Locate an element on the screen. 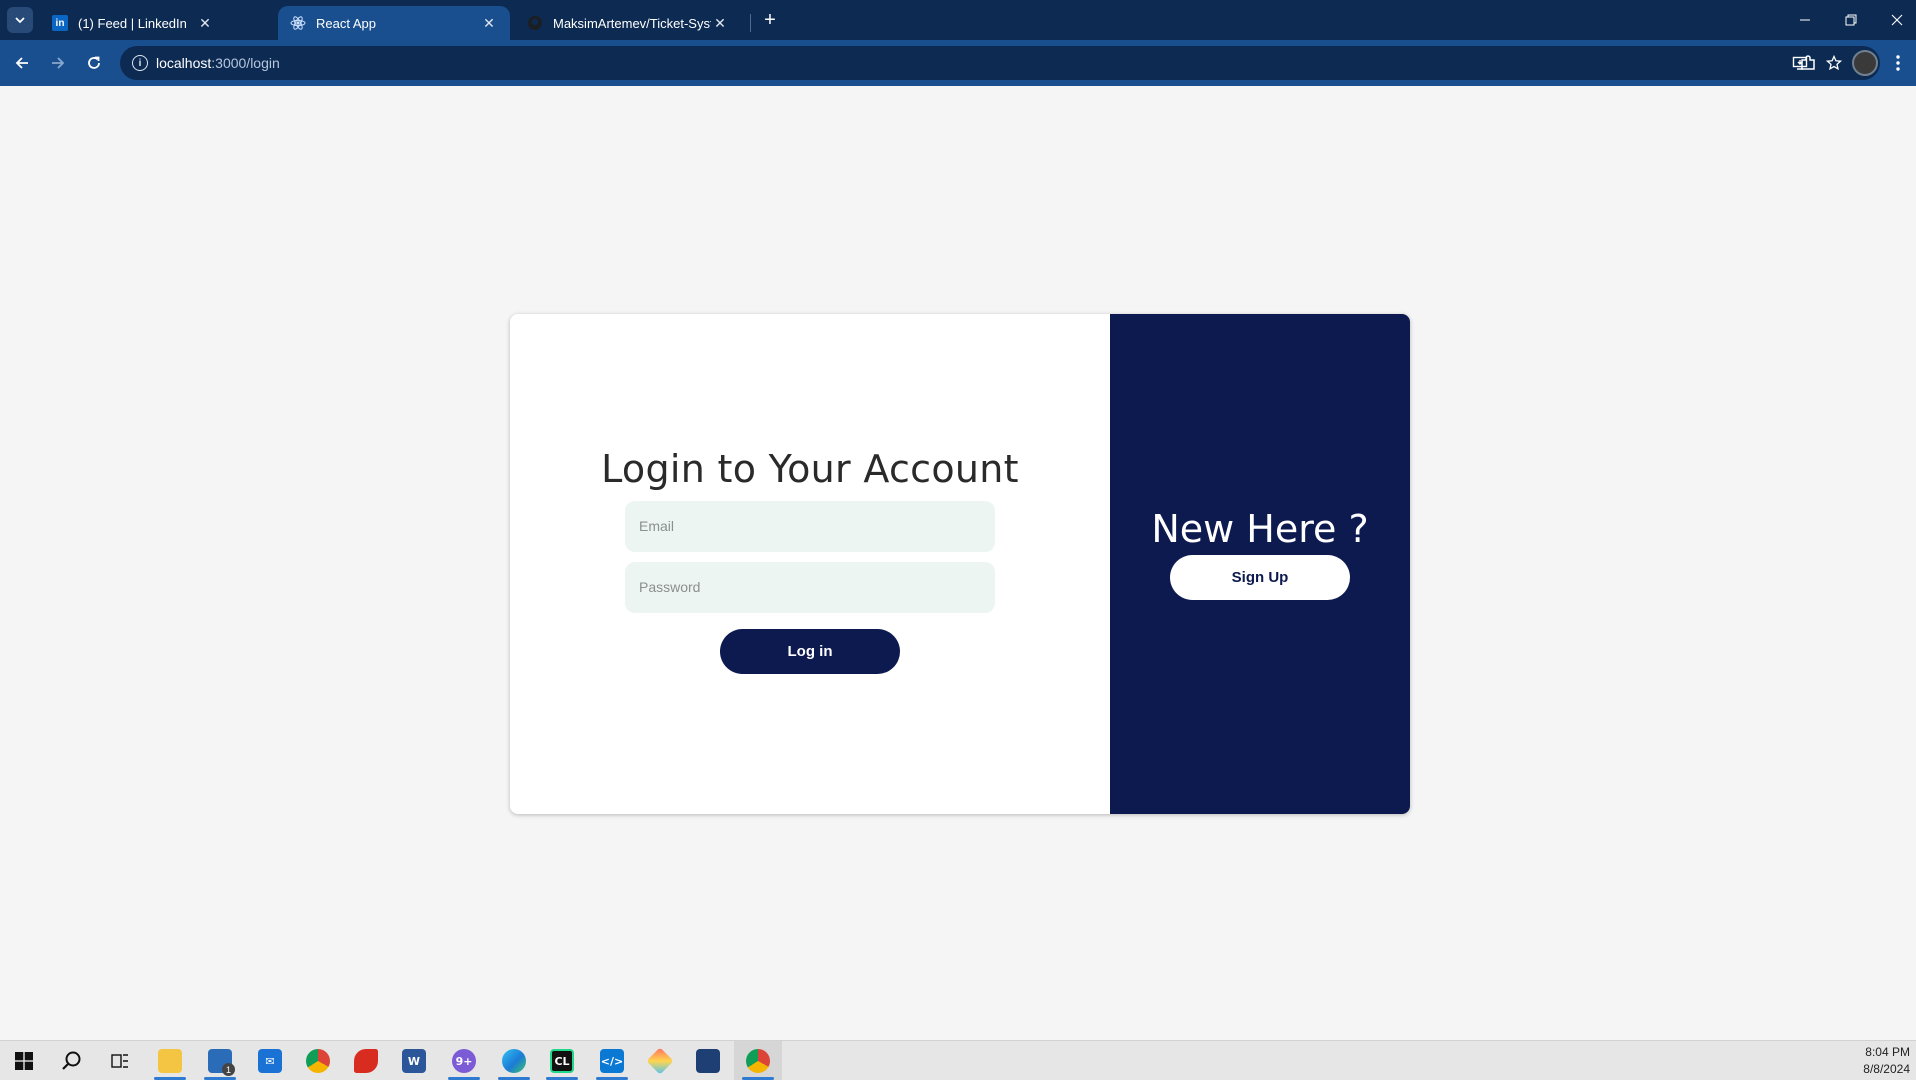 The image size is (1916, 1080). bookmark-star-icon is located at coordinates (1834, 63).